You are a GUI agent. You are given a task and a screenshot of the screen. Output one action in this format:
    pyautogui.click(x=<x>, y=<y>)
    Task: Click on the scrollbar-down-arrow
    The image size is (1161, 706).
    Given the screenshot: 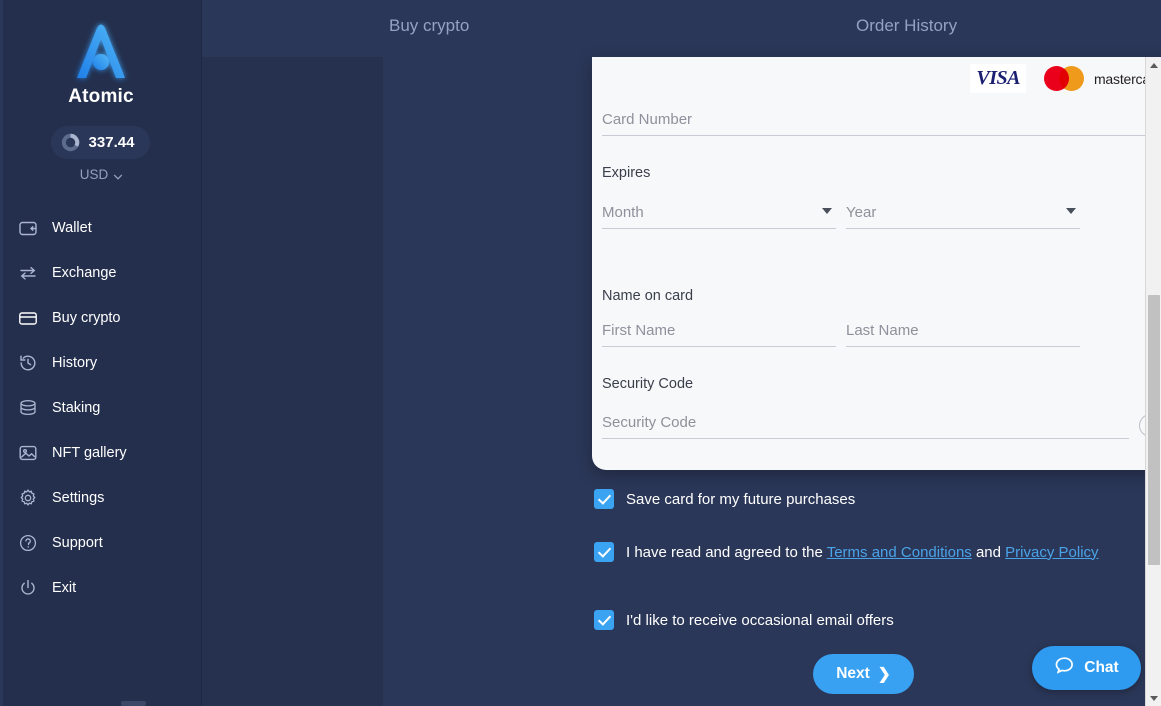 What is the action you would take?
    pyautogui.click(x=1153, y=698)
    